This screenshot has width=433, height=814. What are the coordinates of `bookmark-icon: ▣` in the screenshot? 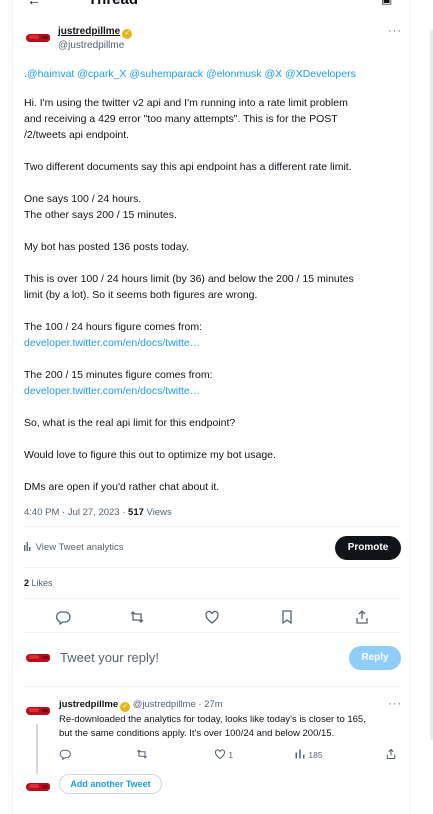 It's located at (386, 3).